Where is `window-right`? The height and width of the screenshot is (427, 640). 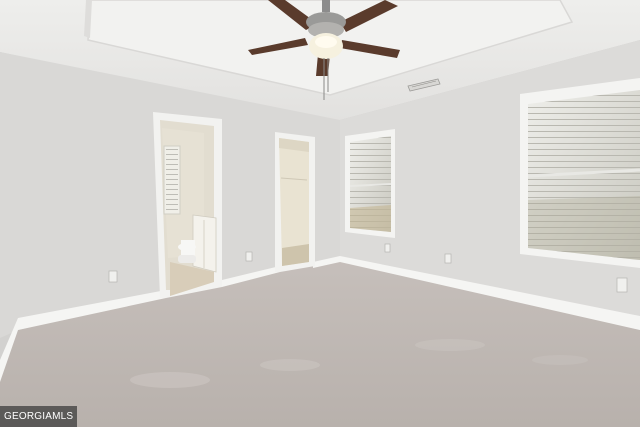 window-right is located at coordinates (580, 173).